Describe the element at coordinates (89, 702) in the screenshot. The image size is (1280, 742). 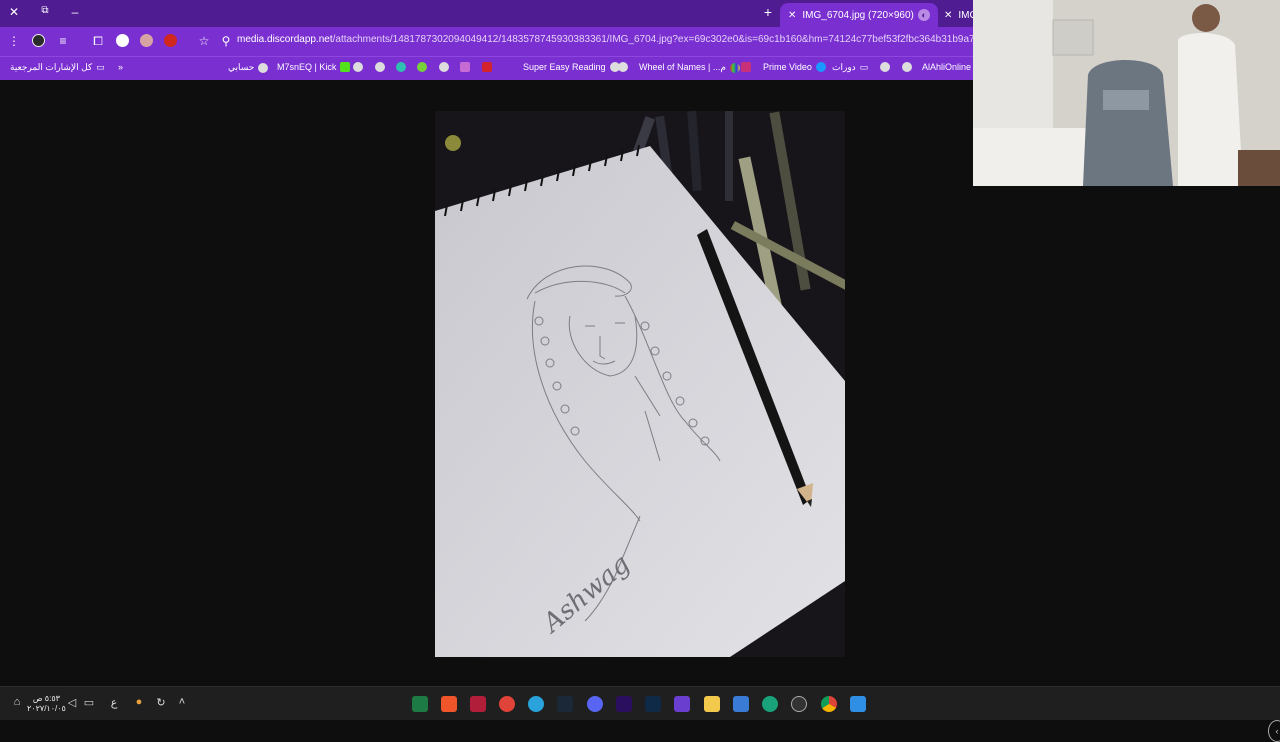
I see `network-icon: ▭` at that location.